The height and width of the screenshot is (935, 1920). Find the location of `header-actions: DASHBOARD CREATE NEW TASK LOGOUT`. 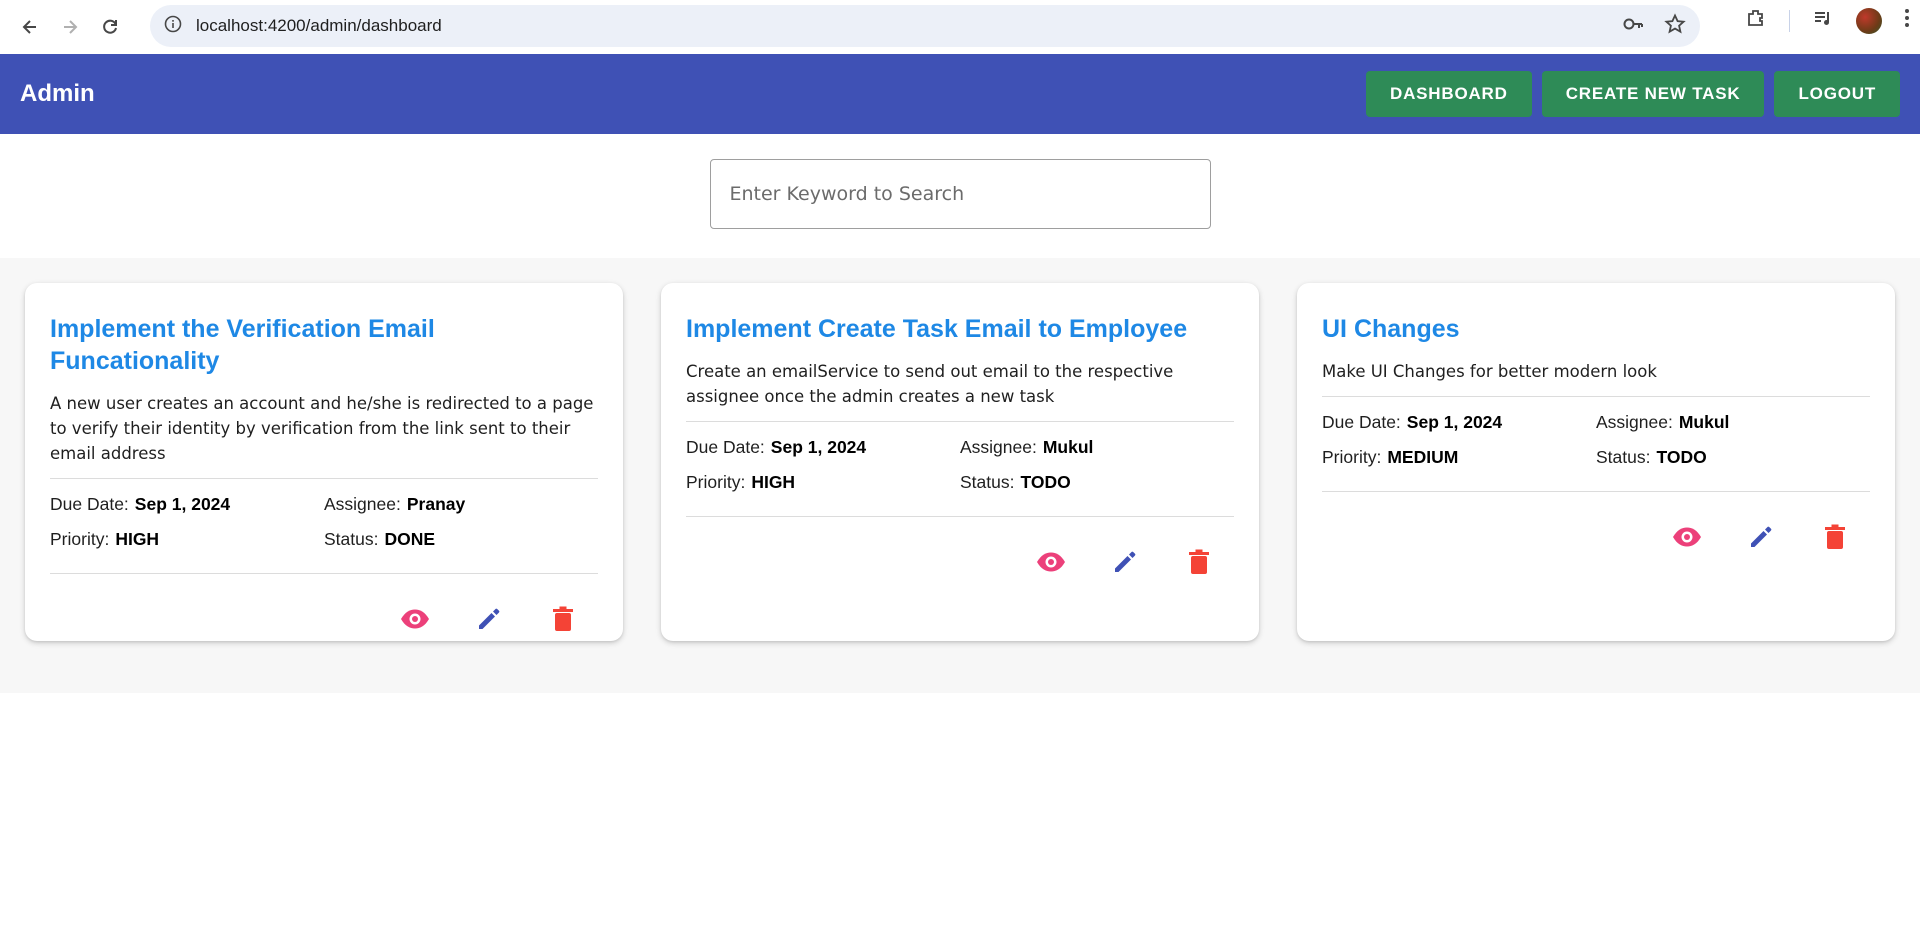

header-actions: DASHBOARD CREATE NEW TASK LOGOUT is located at coordinates (1633, 94).